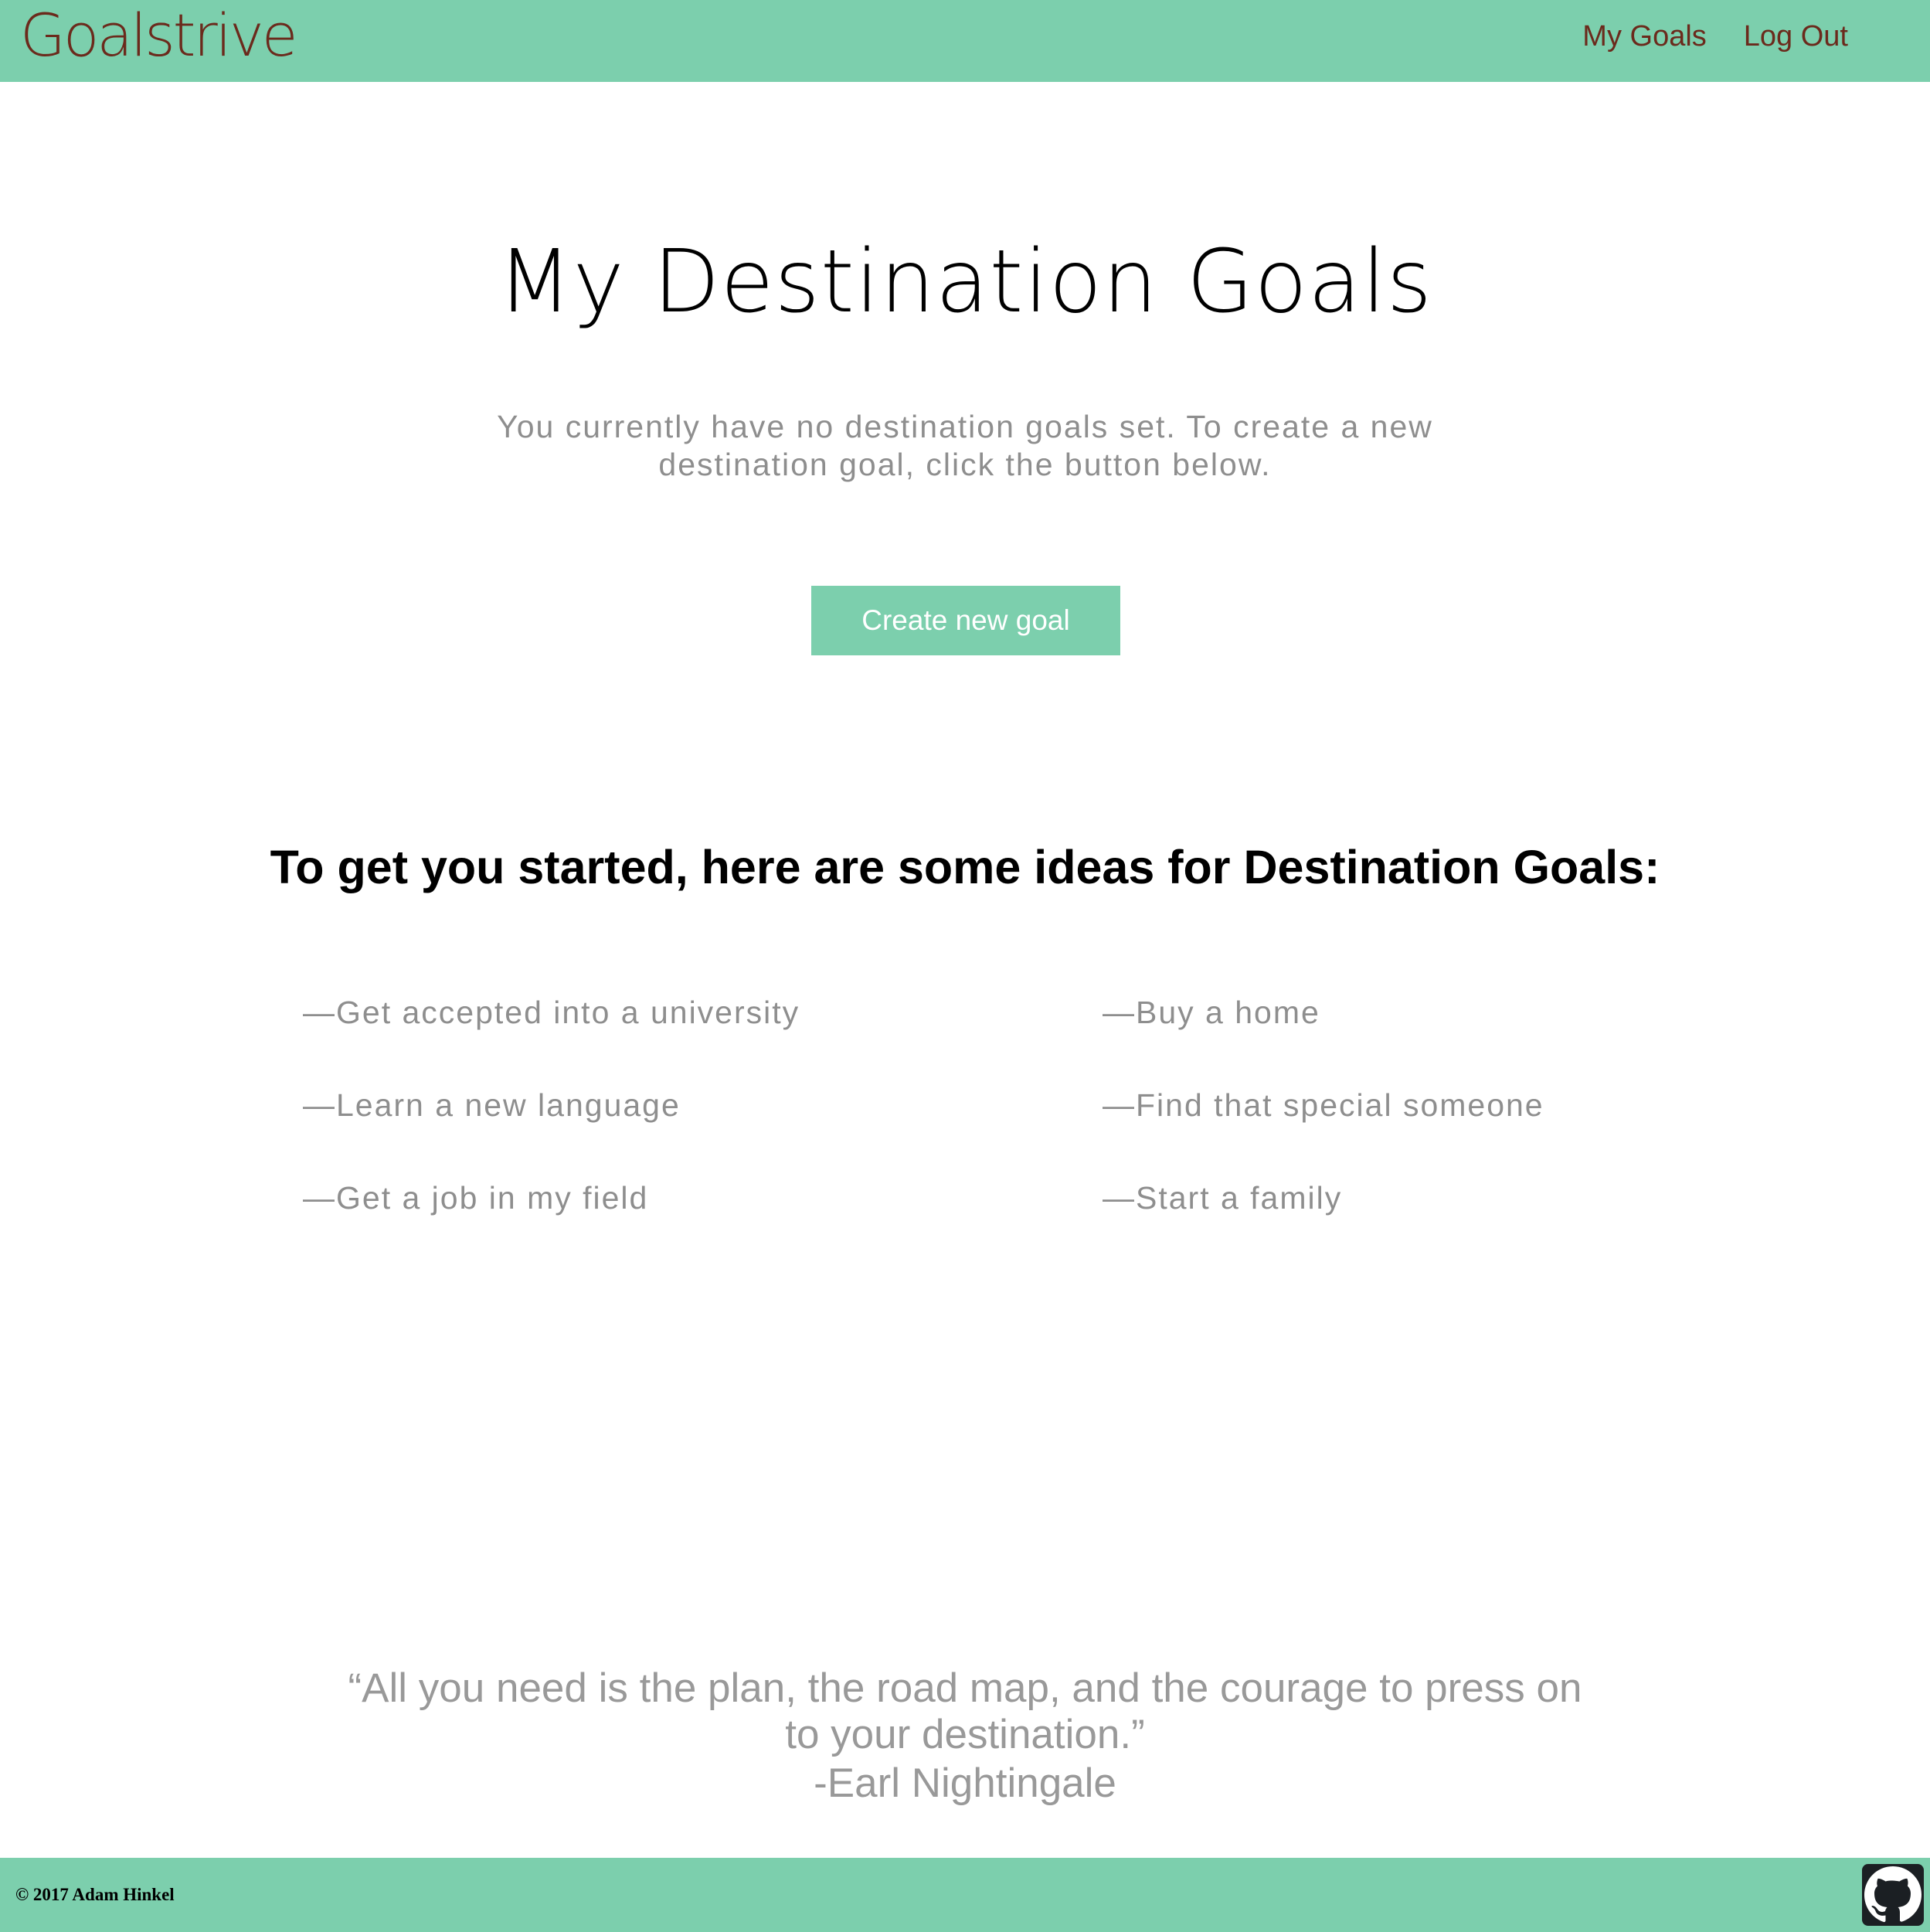 This screenshot has width=1930, height=1932. What do you see at coordinates (1796, 37) in the screenshot?
I see `nav-log-out: Log Out` at bounding box center [1796, 37].